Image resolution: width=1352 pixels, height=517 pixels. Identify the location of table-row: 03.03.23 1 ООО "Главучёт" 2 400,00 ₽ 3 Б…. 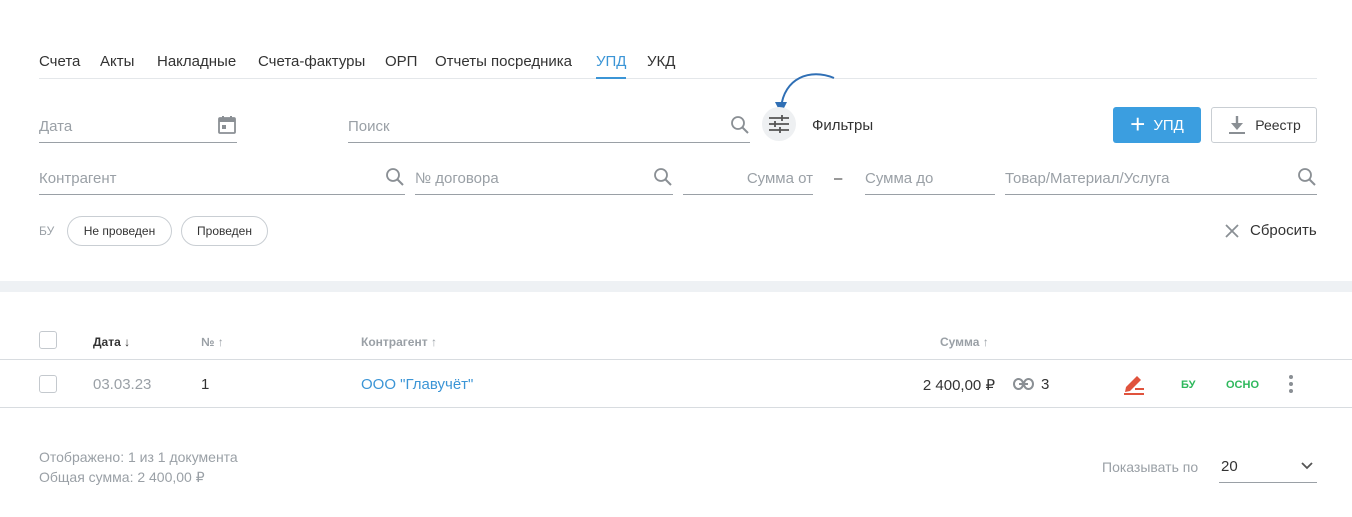
(676, 384).